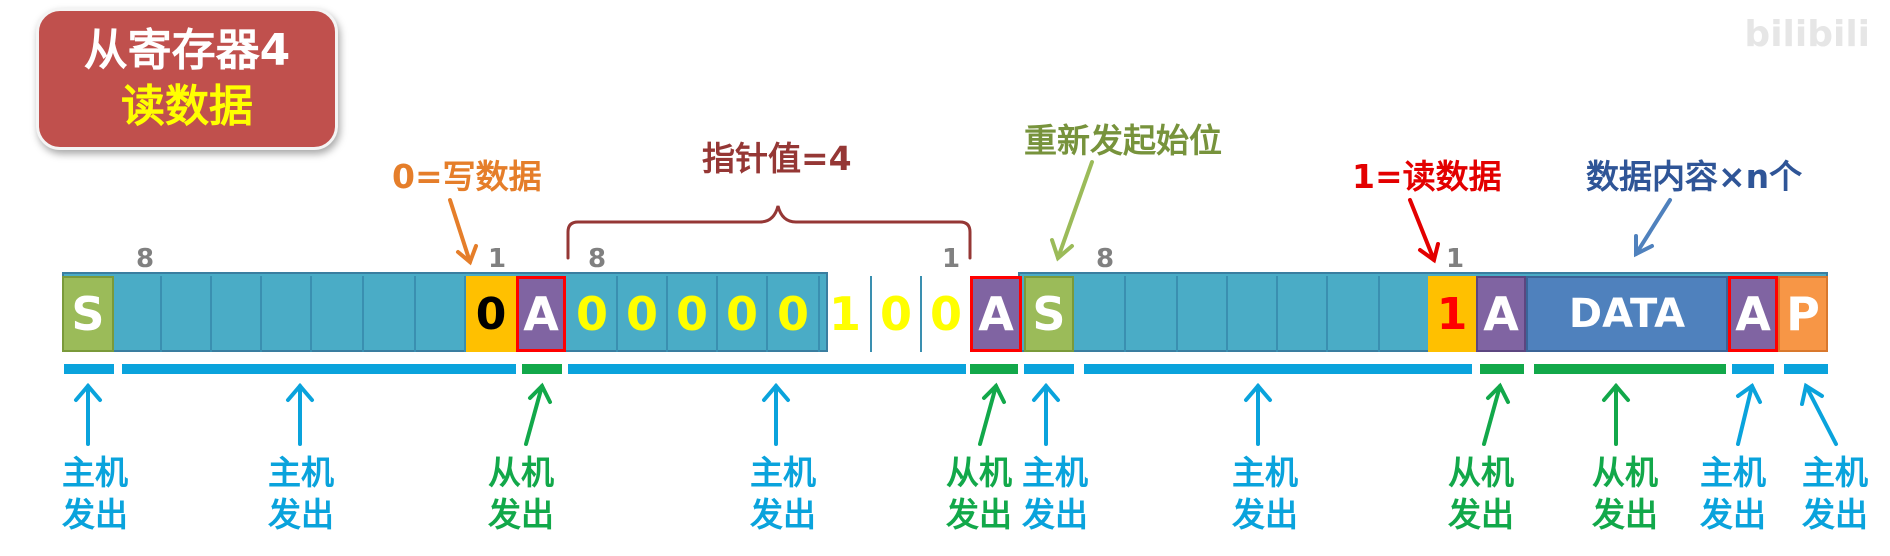  What do you see at coordinates (769, 232) in the screenshot?
I see `pointer-brace` at bounding box center [769, 232].